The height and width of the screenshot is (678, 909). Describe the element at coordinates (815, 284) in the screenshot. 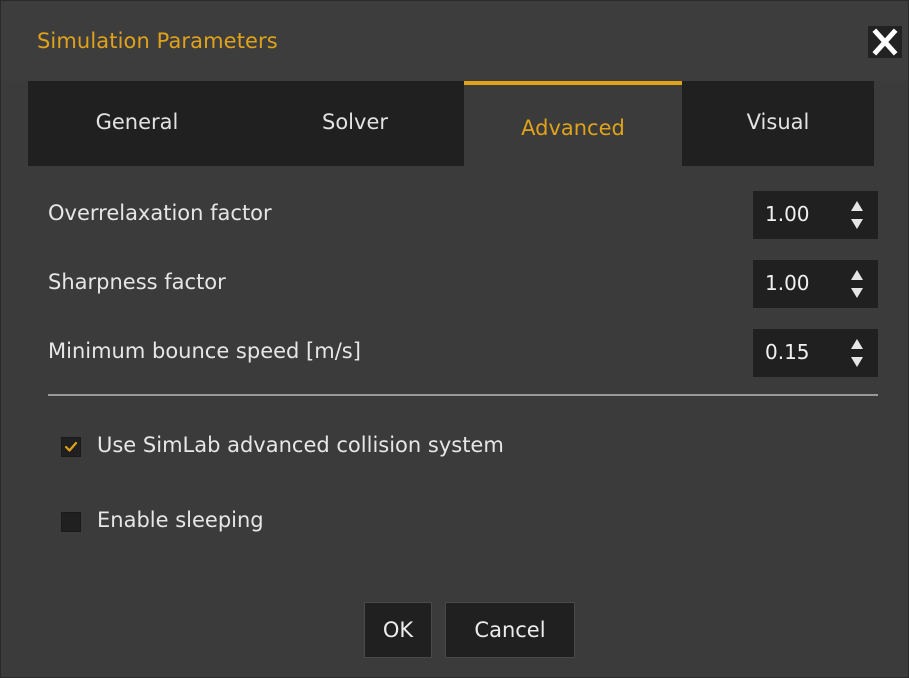

I see `sharpness-spinbox: 1.00` at that location.